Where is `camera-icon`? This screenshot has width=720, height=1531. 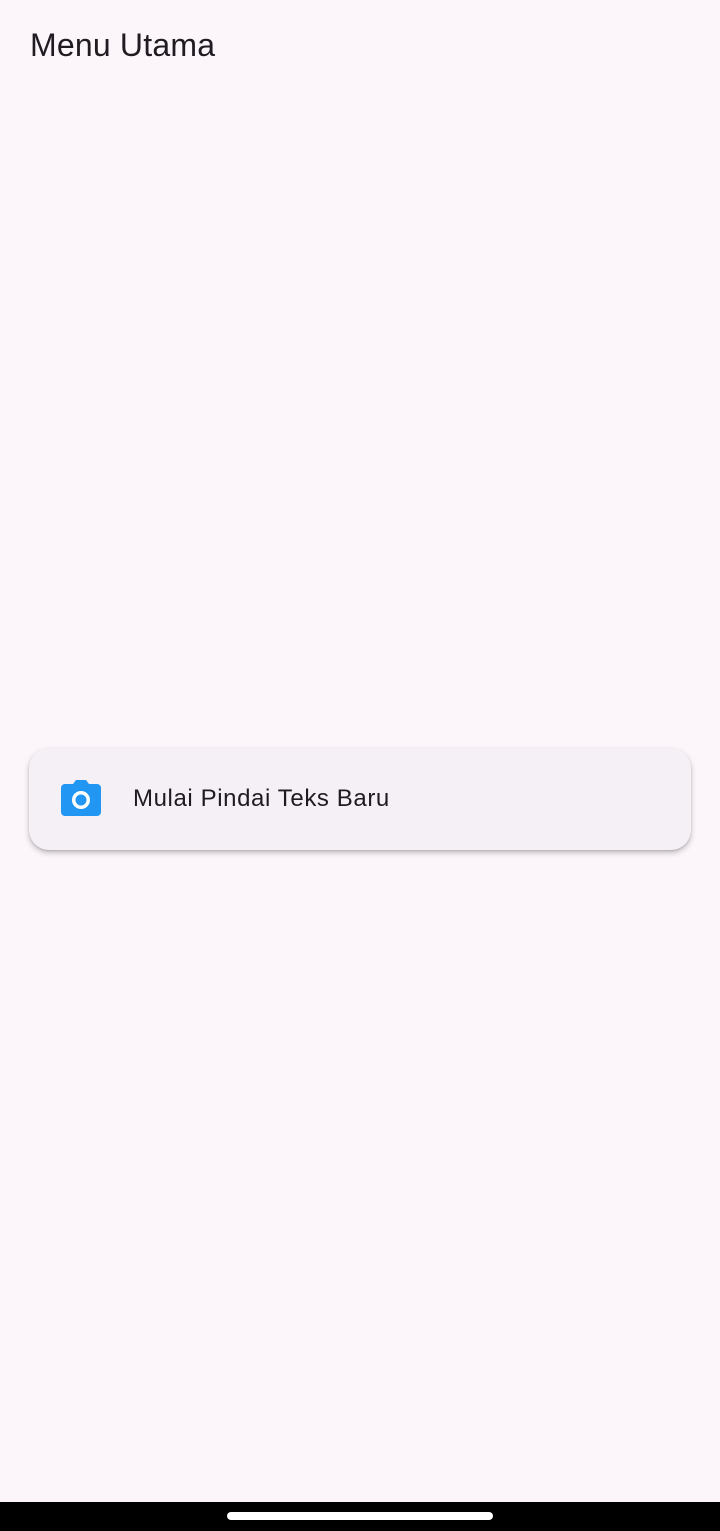
camera-icon is located at coordinates (81, 798).